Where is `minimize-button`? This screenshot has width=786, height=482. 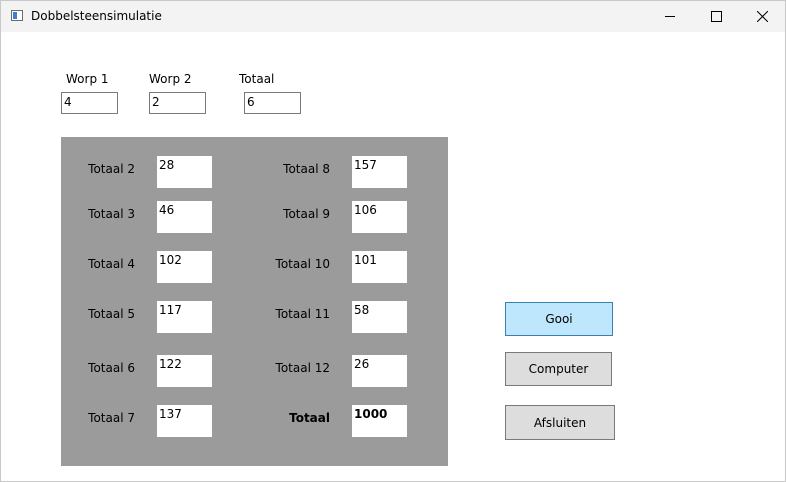 minimize-button is located at coordinates (670, 16).